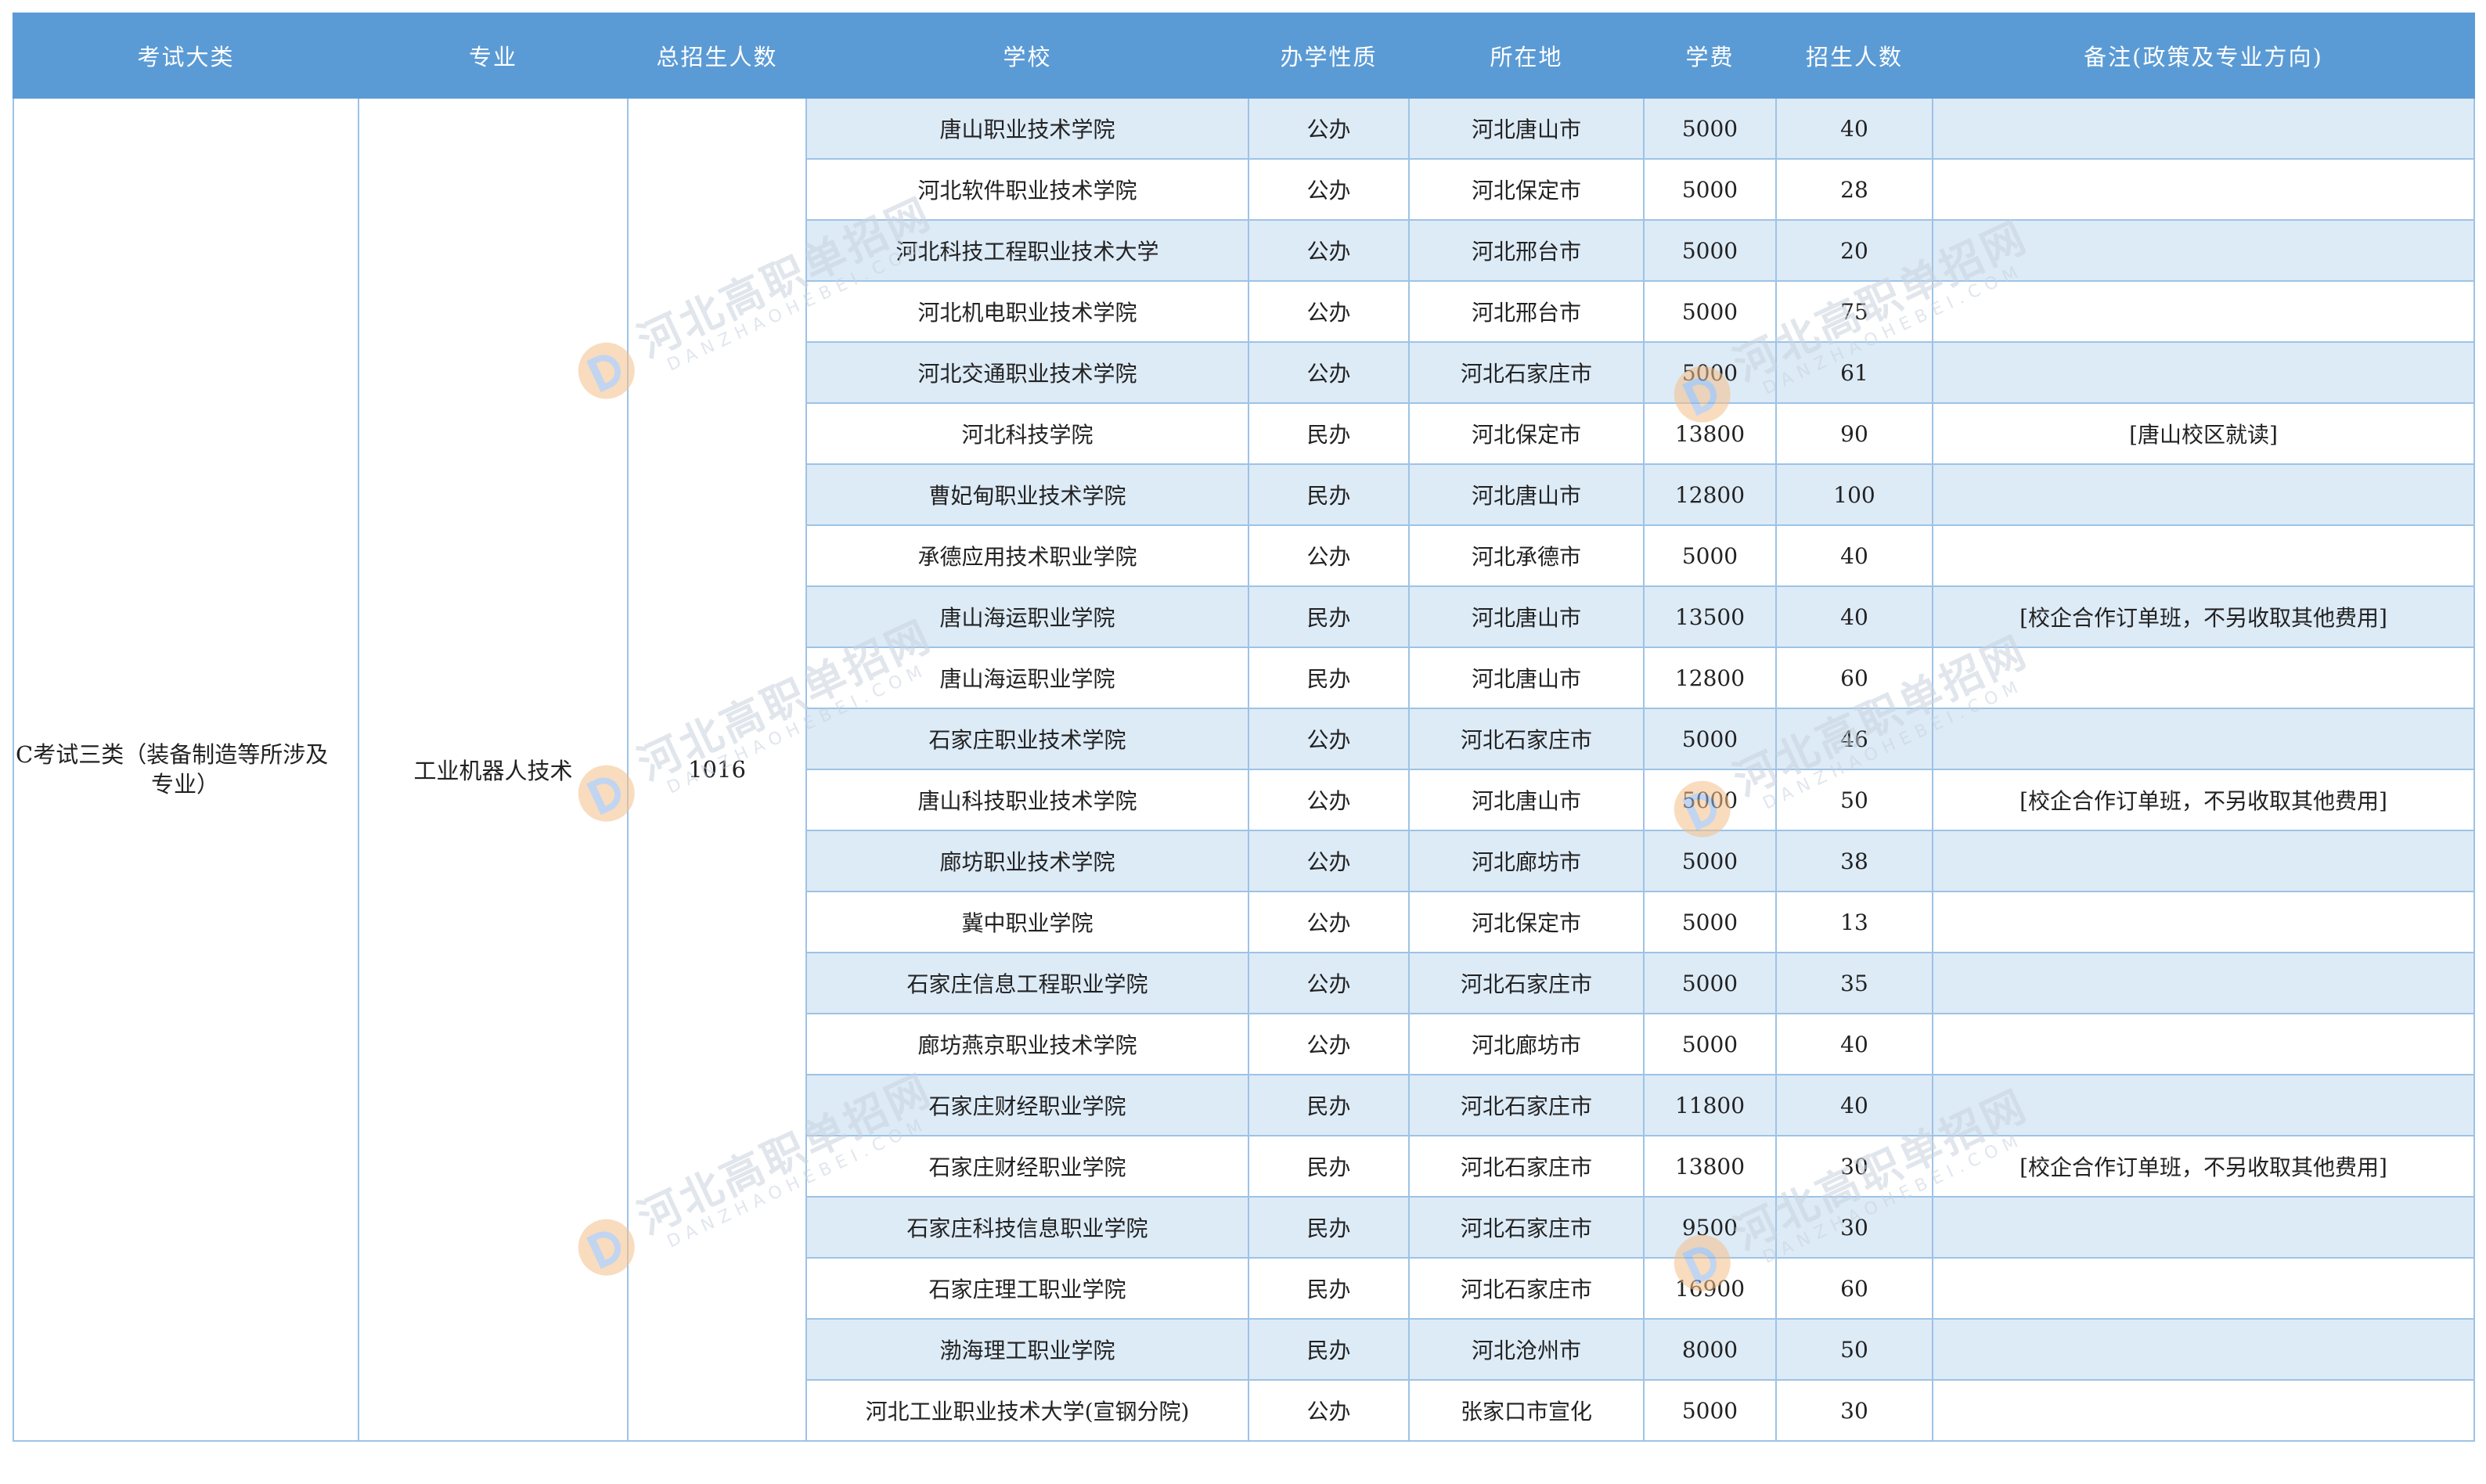 The width and height of the screenshot is (2486, 1484). I want to click on total-enrollment-cell: 1016, so click(717, 769).